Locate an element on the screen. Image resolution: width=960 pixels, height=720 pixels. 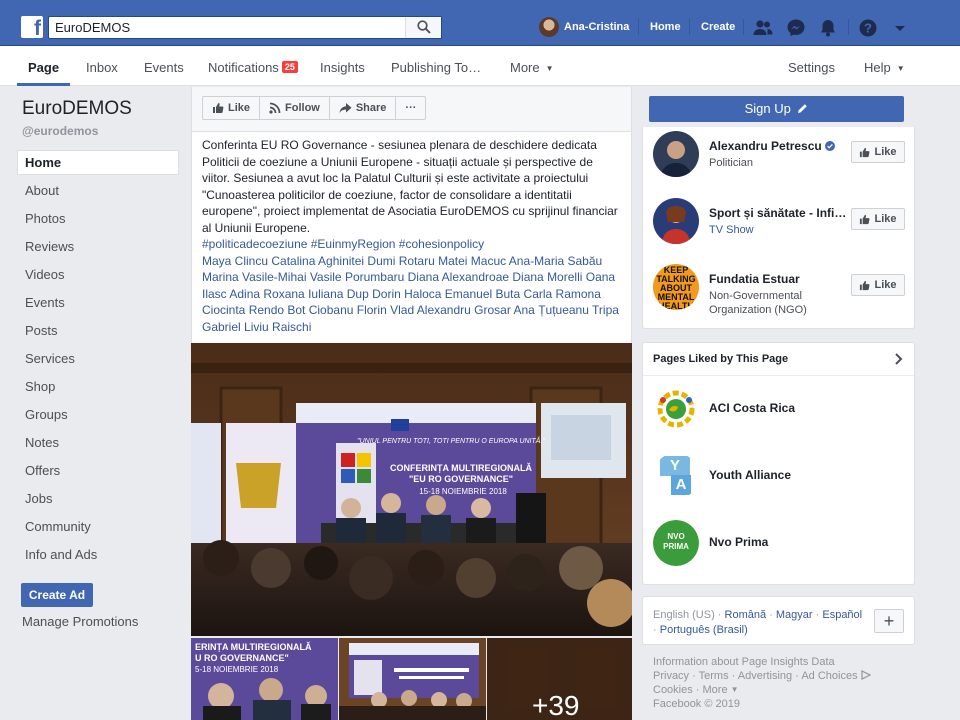
suggested-page-category: Non-Governmental Organization (NGO) is located at coordinates (758, 303).